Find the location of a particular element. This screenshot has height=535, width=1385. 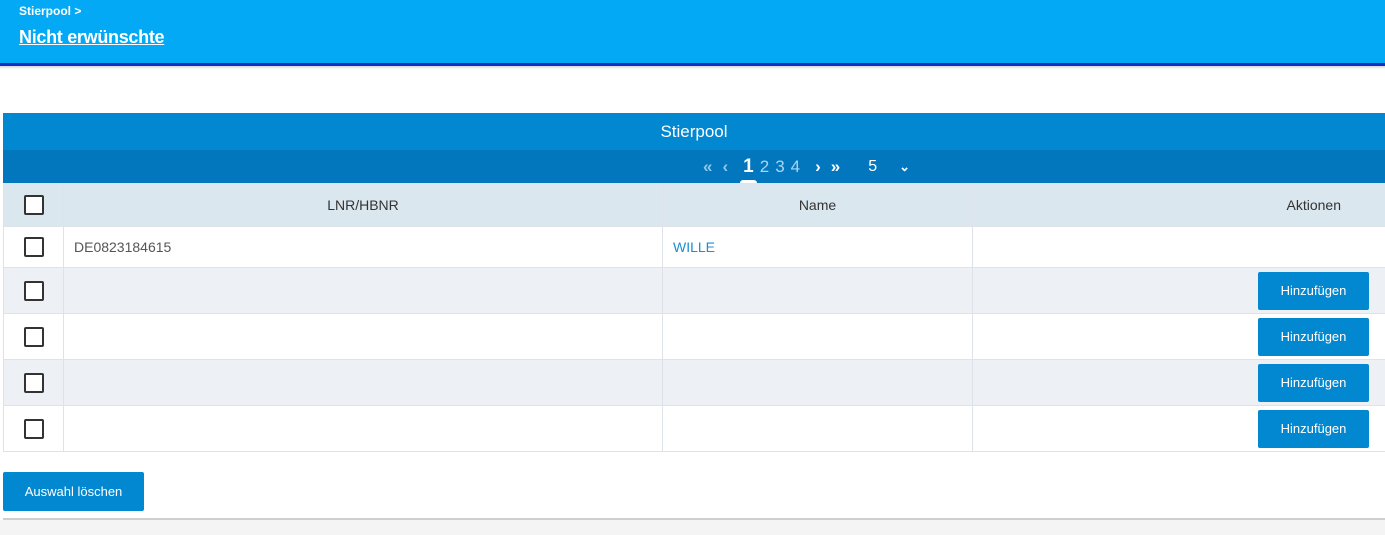

double-chevron-left-icon: « is located at coordinates (707, 167).